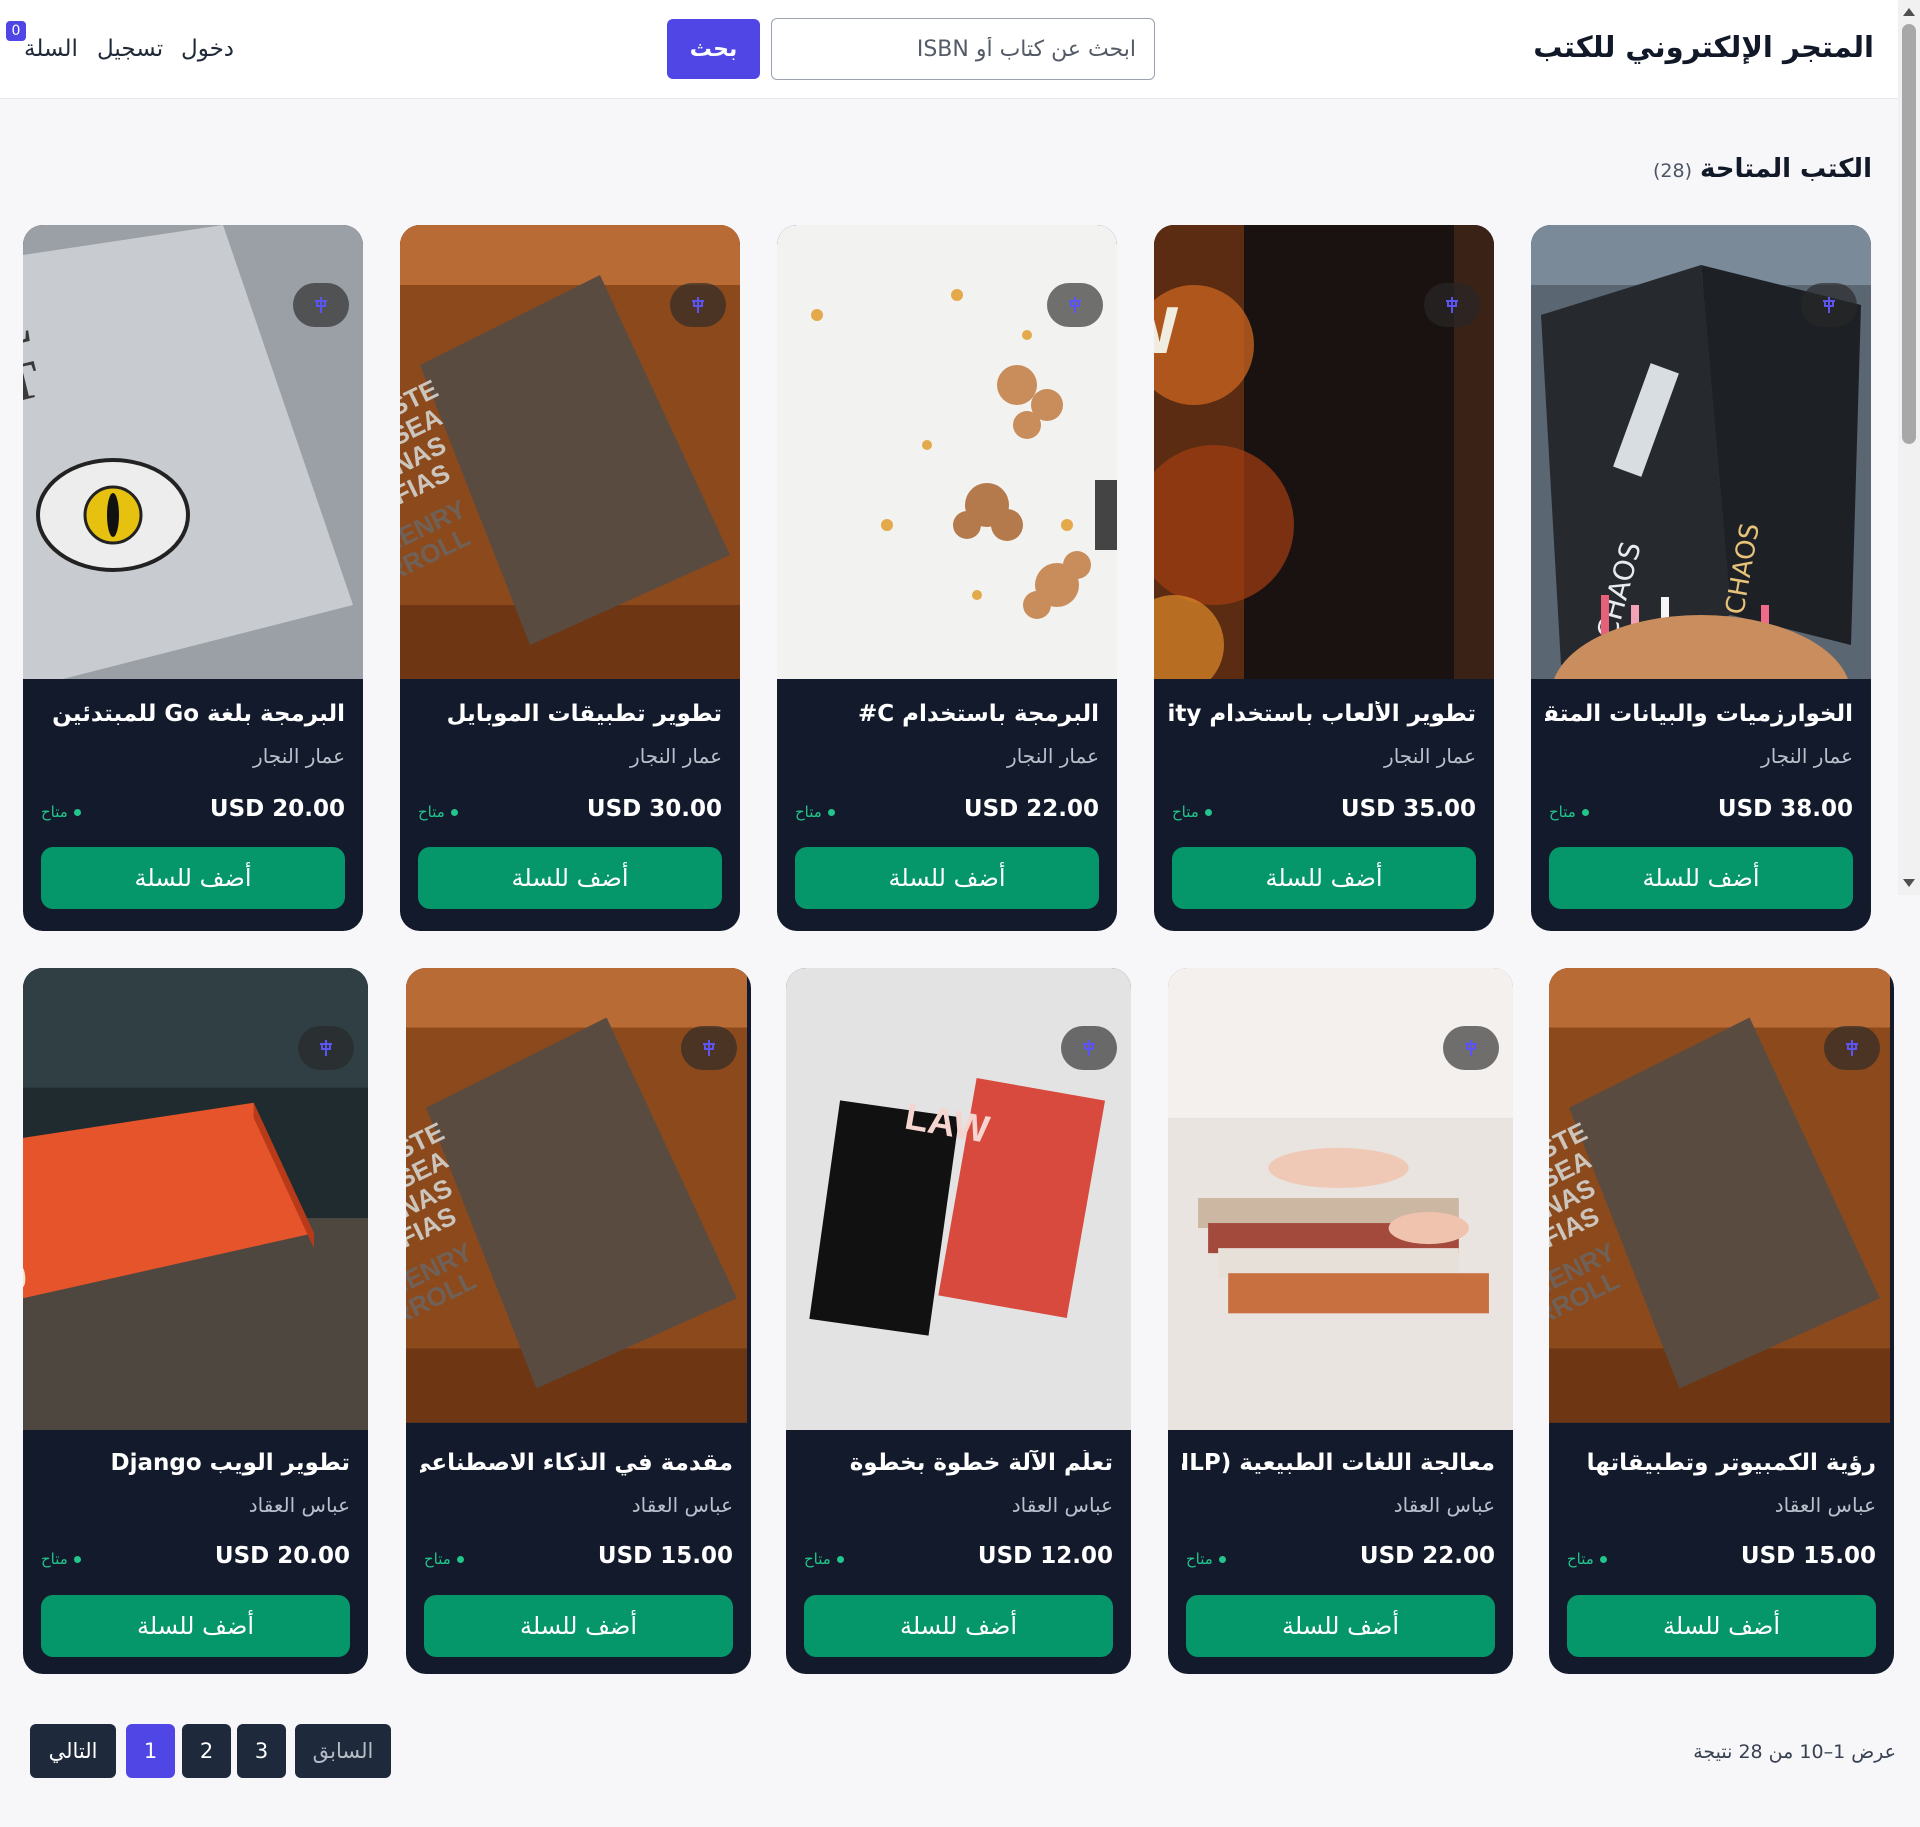  What do you see at coordinates (1909, 447) in the screenshot?
I see `page-scrollbar` at bounding box center [1909, 447].